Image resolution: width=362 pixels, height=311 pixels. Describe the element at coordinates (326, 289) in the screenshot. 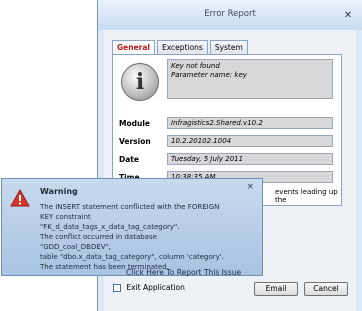

I see `cancel-button: Cancel` at that location.